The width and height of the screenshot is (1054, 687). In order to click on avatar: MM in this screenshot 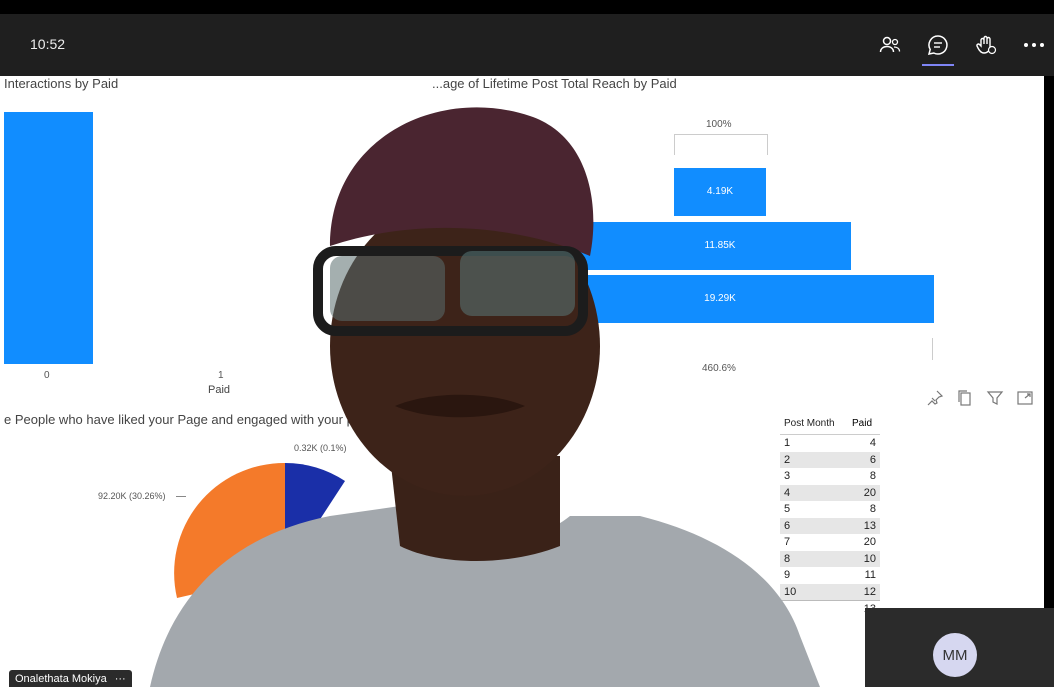, I will do `click(955, 655)`.